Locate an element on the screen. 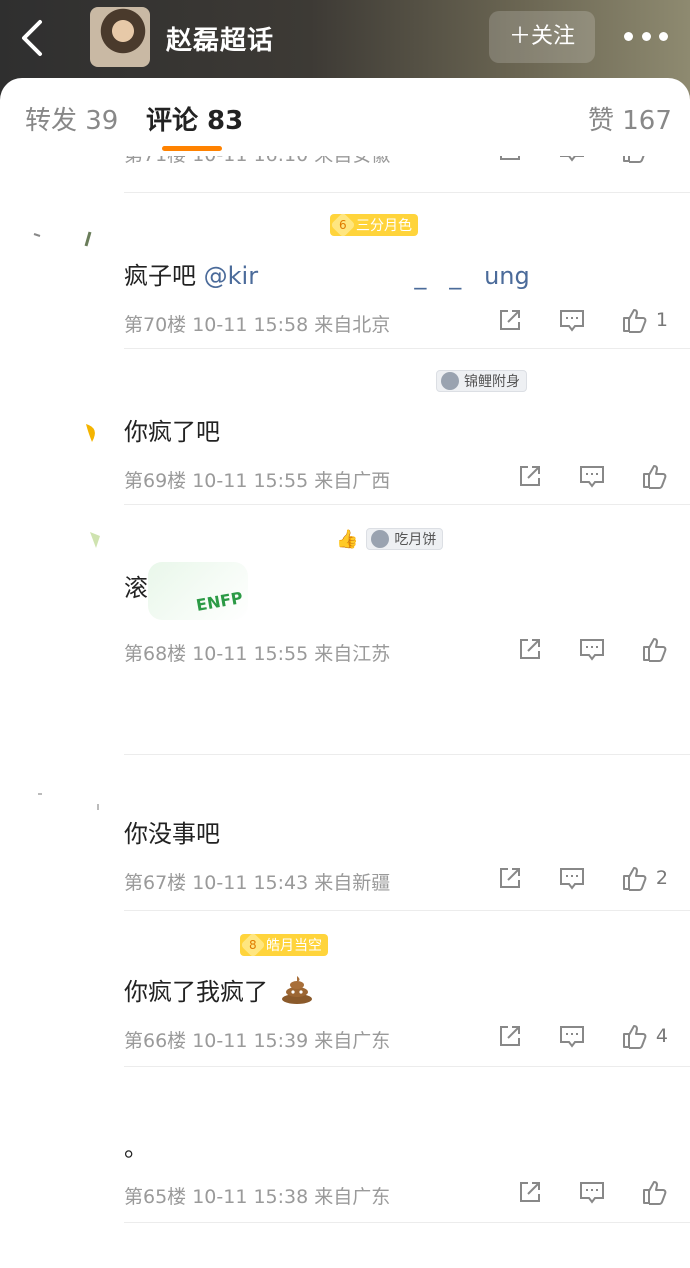  fan-badge: 8 皓月当空 is located at coordinates (284, 945).